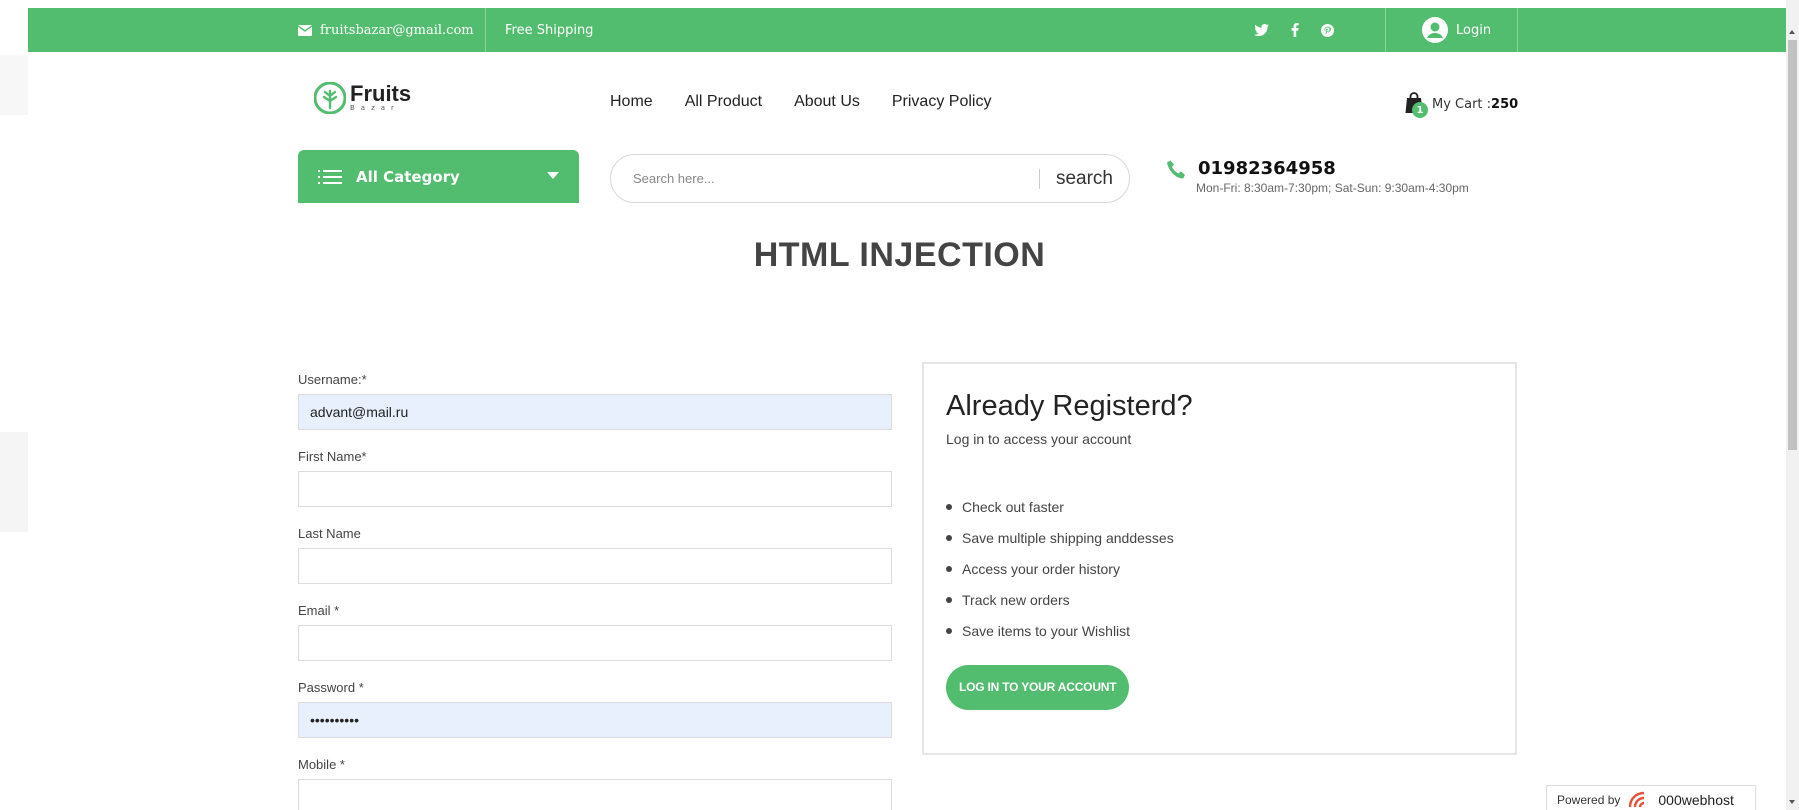 Image resolution: width=1799 pixels, height=810 pixels. What do you see at coordinates (381, 93) in the screenshot?
I see `logo-wordmark: Fruits` at bounding box center [381, 93].